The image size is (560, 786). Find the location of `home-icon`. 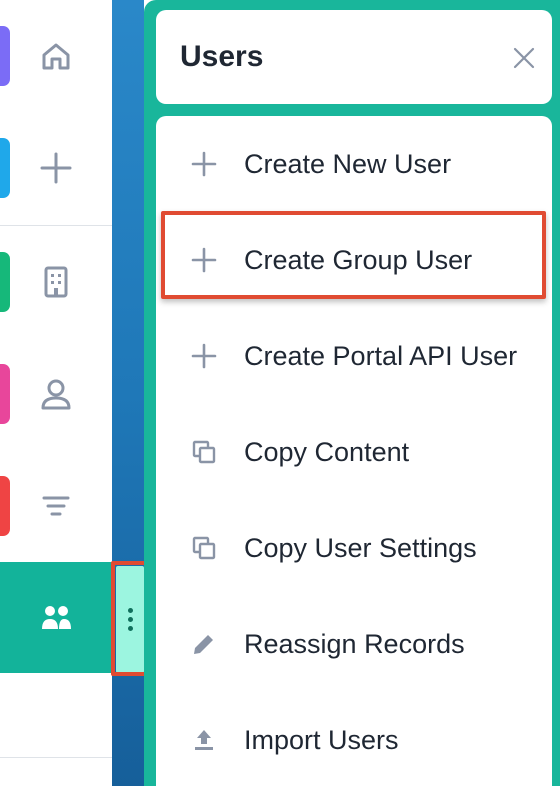

home-icon is located at coordinates (56, 56).